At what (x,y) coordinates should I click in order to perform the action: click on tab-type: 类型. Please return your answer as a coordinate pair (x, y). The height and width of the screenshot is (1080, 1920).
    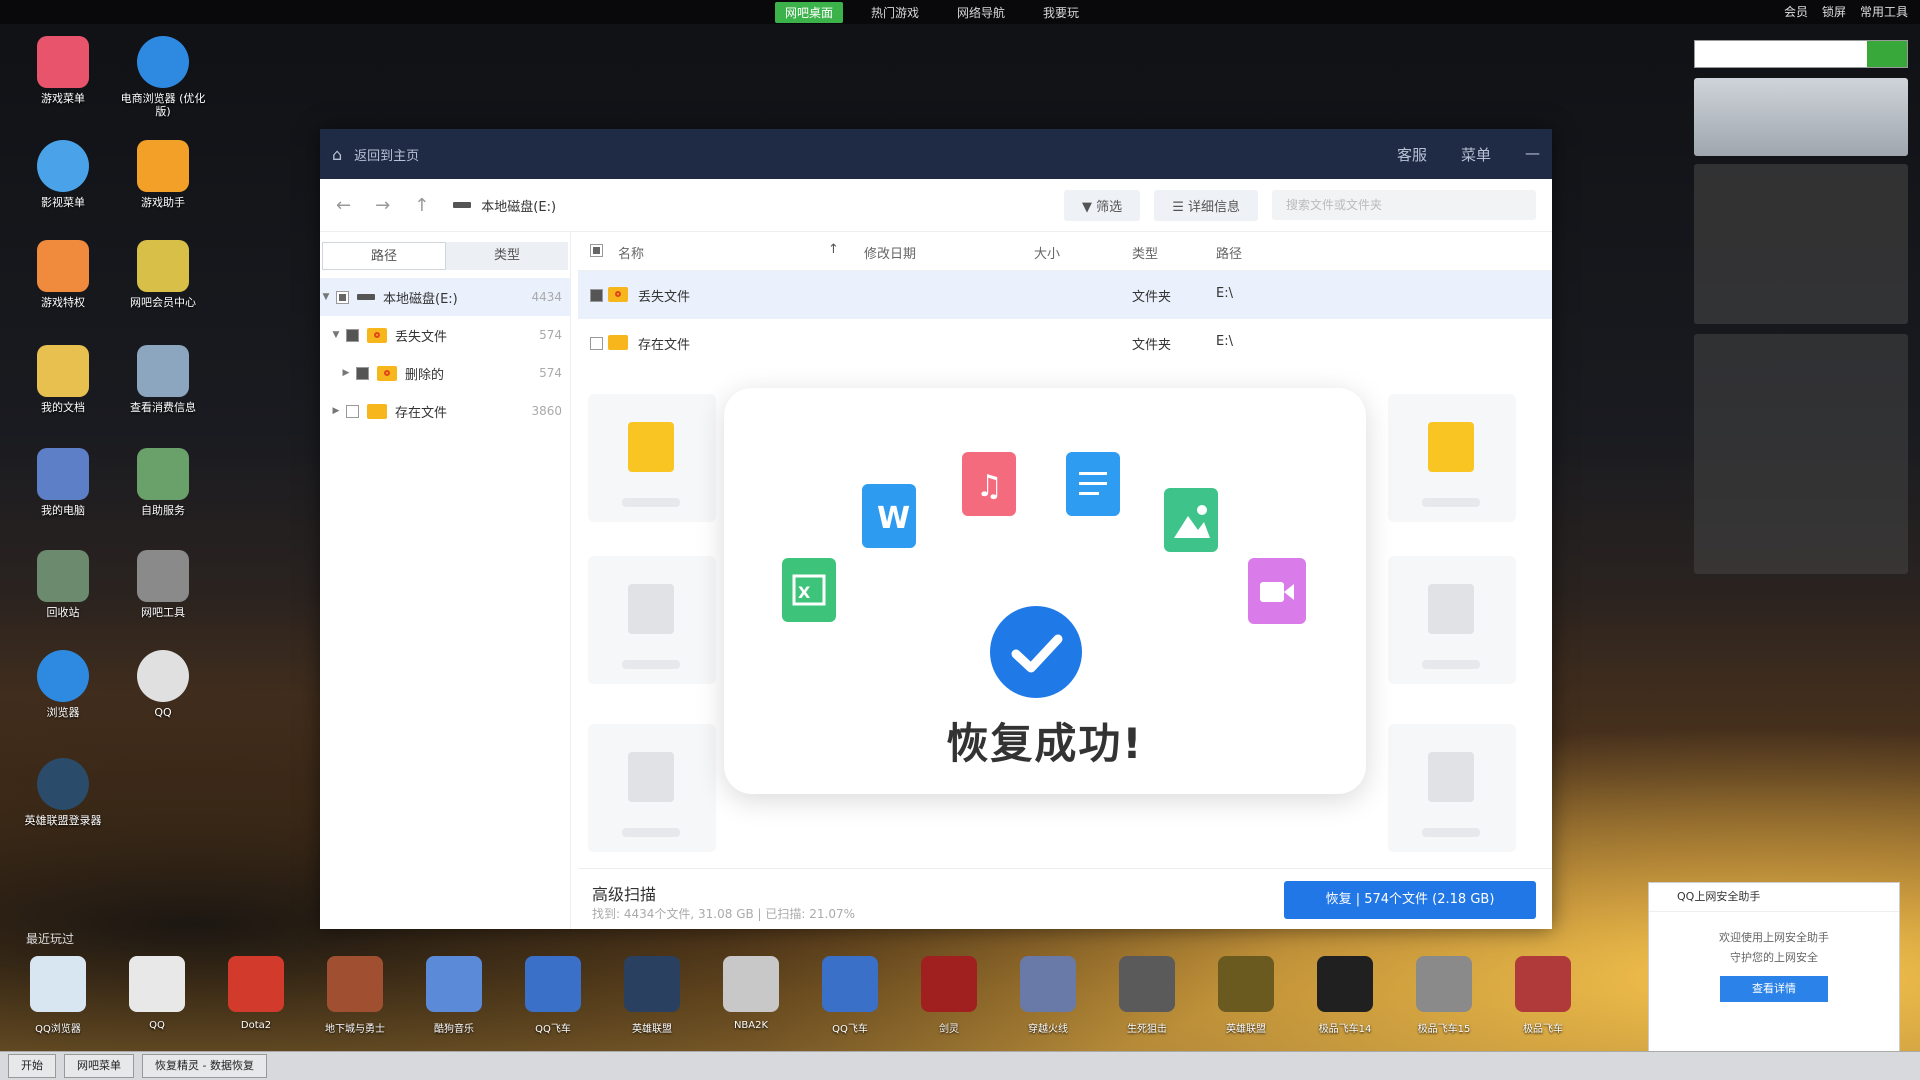
    Looking at the image, I should click on (507, 256).